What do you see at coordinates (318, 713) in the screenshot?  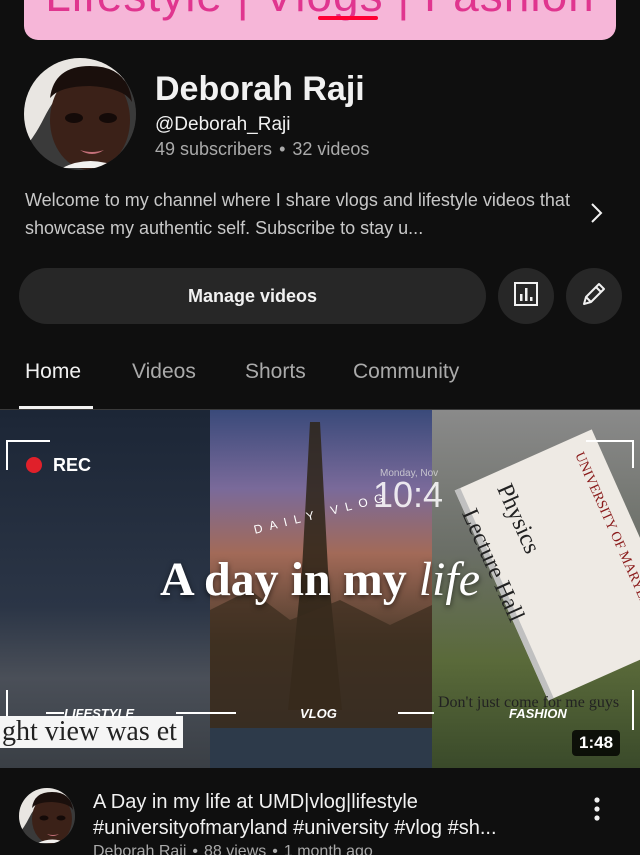 I see `tag-vlog: VLOG` at bounding box center [318, 713].